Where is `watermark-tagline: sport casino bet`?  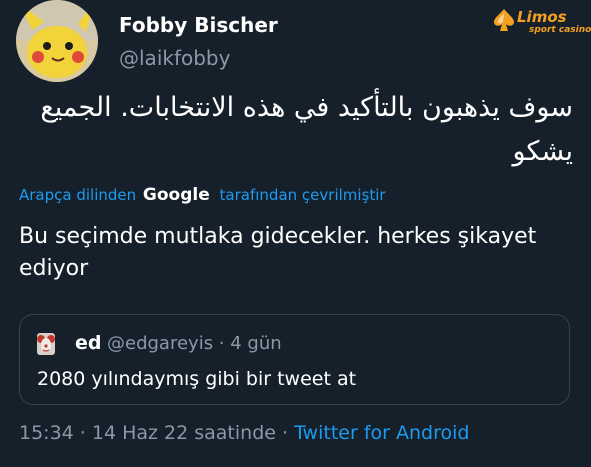 watermark-tagline: sport casino bet is located at coordinates (560, 30).